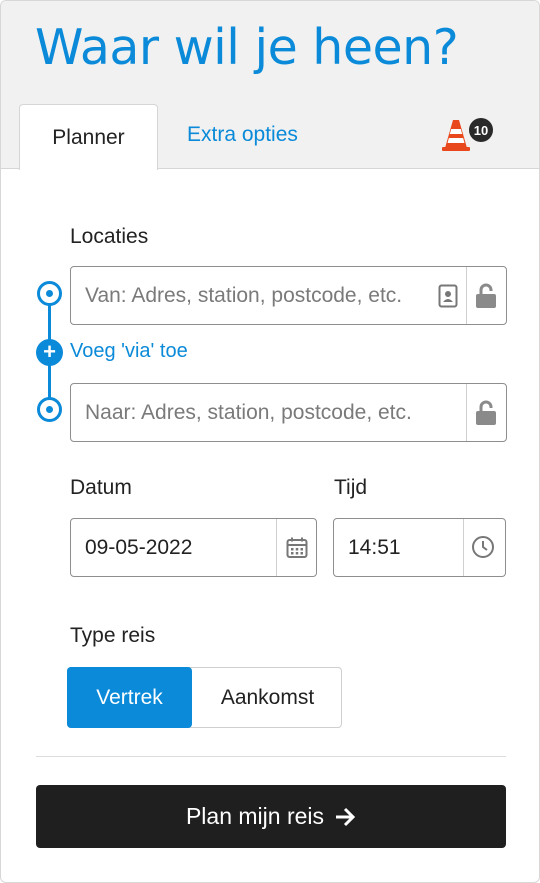 The height and width of the screenshot is (883, 540). Describe the element at coordinates (247, 47) in the screenshot. I see `page-title: Waar wil je heen?` at that location.